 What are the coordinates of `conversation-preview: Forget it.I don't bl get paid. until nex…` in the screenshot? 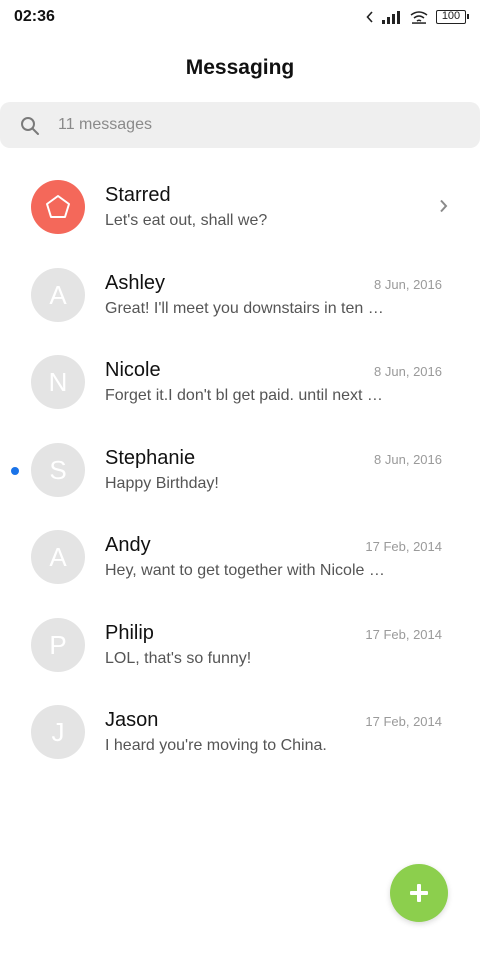 It's located at (245, 395).